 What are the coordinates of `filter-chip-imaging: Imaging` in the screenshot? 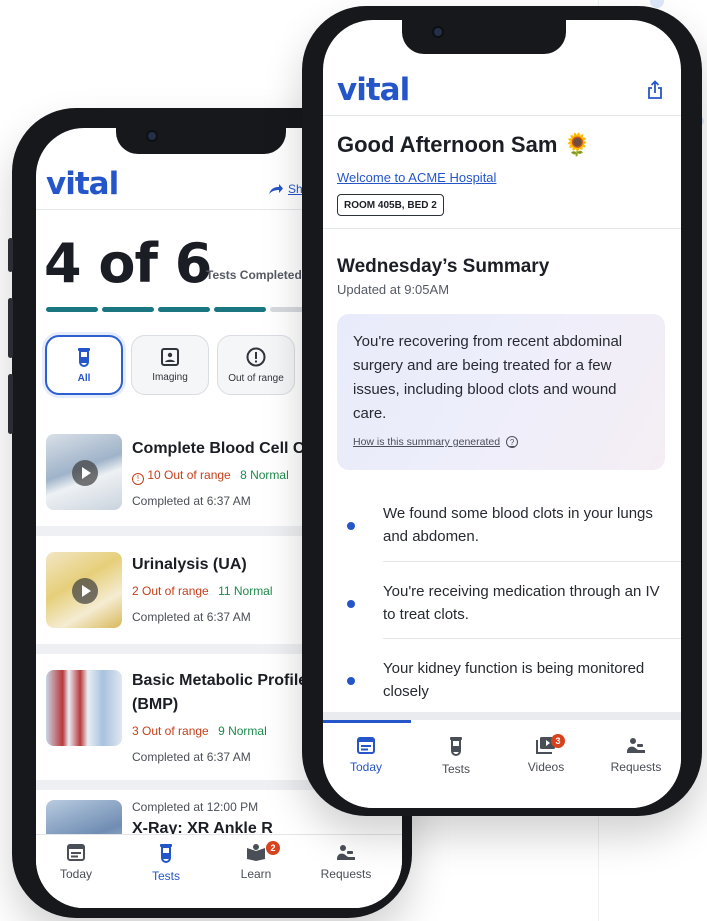 It's located at (170, 365).